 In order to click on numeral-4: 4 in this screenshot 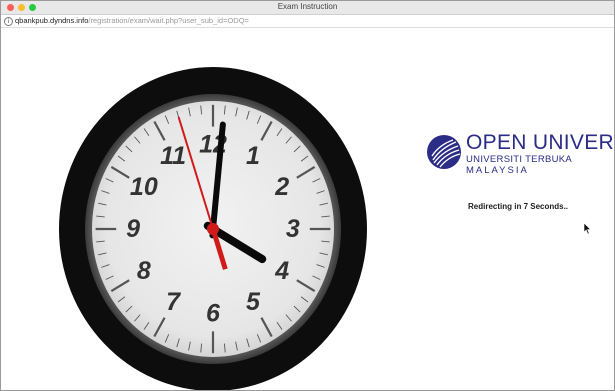, I will do `click(281, 271)`.